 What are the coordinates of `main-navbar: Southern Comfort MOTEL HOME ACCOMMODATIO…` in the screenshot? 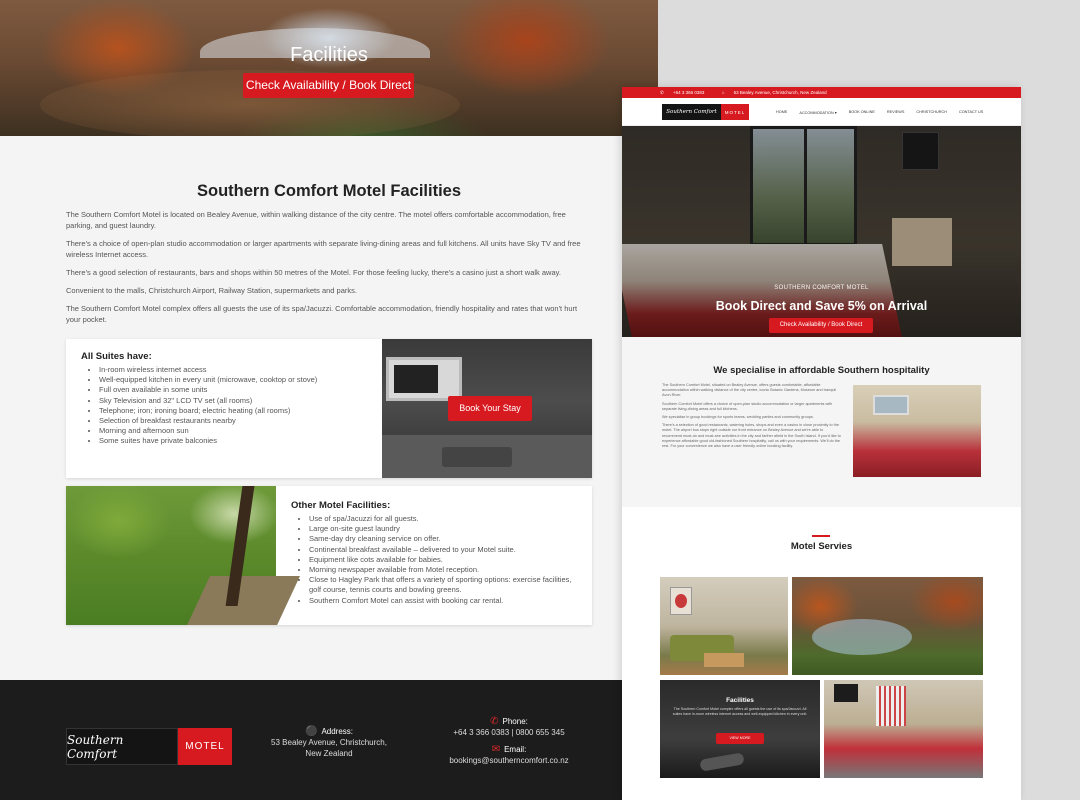 It's located at (821, 112).